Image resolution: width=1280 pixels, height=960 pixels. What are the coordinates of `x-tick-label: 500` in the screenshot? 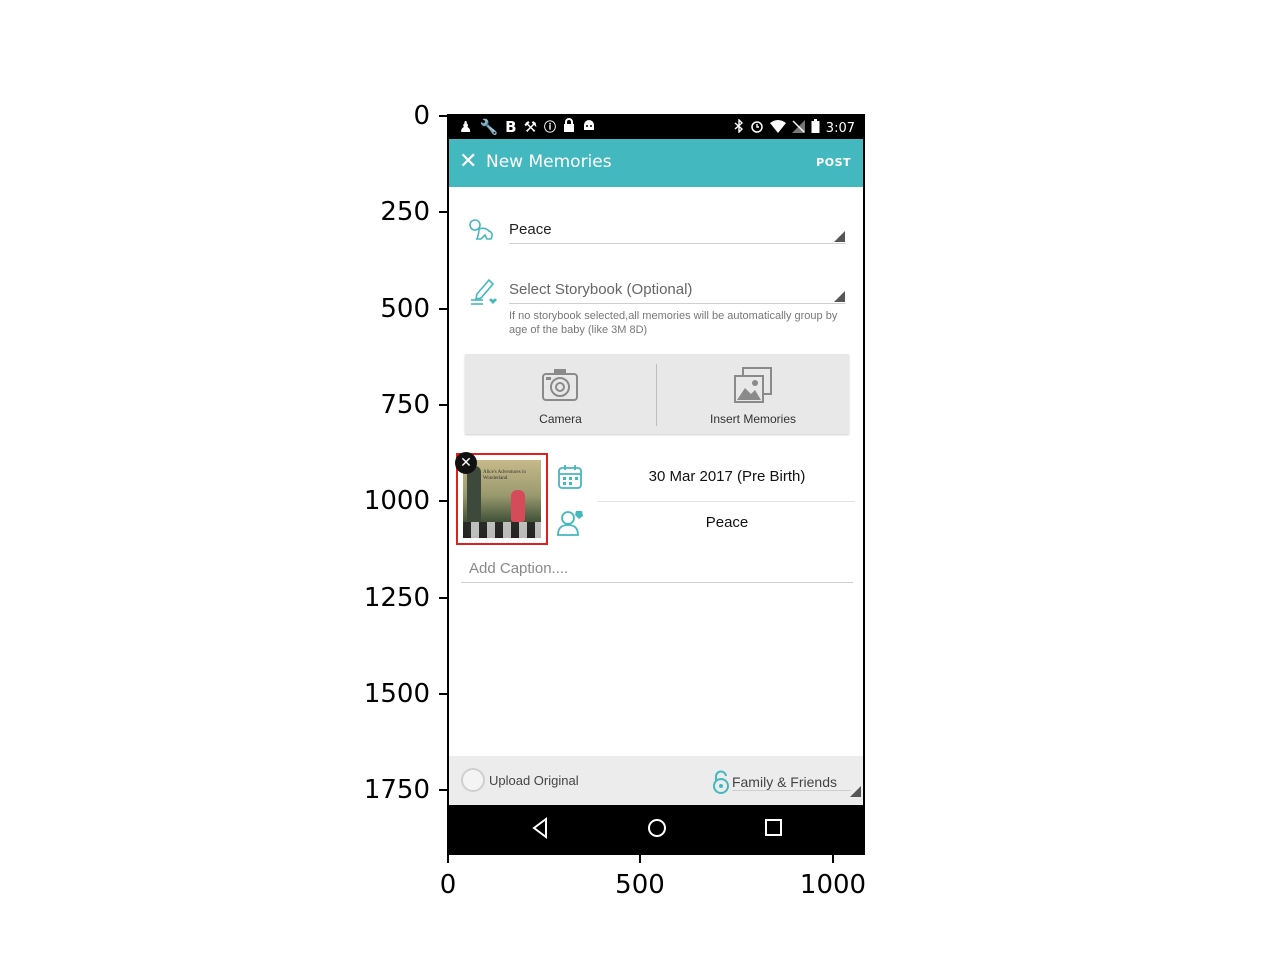 It's located at (640, 885).